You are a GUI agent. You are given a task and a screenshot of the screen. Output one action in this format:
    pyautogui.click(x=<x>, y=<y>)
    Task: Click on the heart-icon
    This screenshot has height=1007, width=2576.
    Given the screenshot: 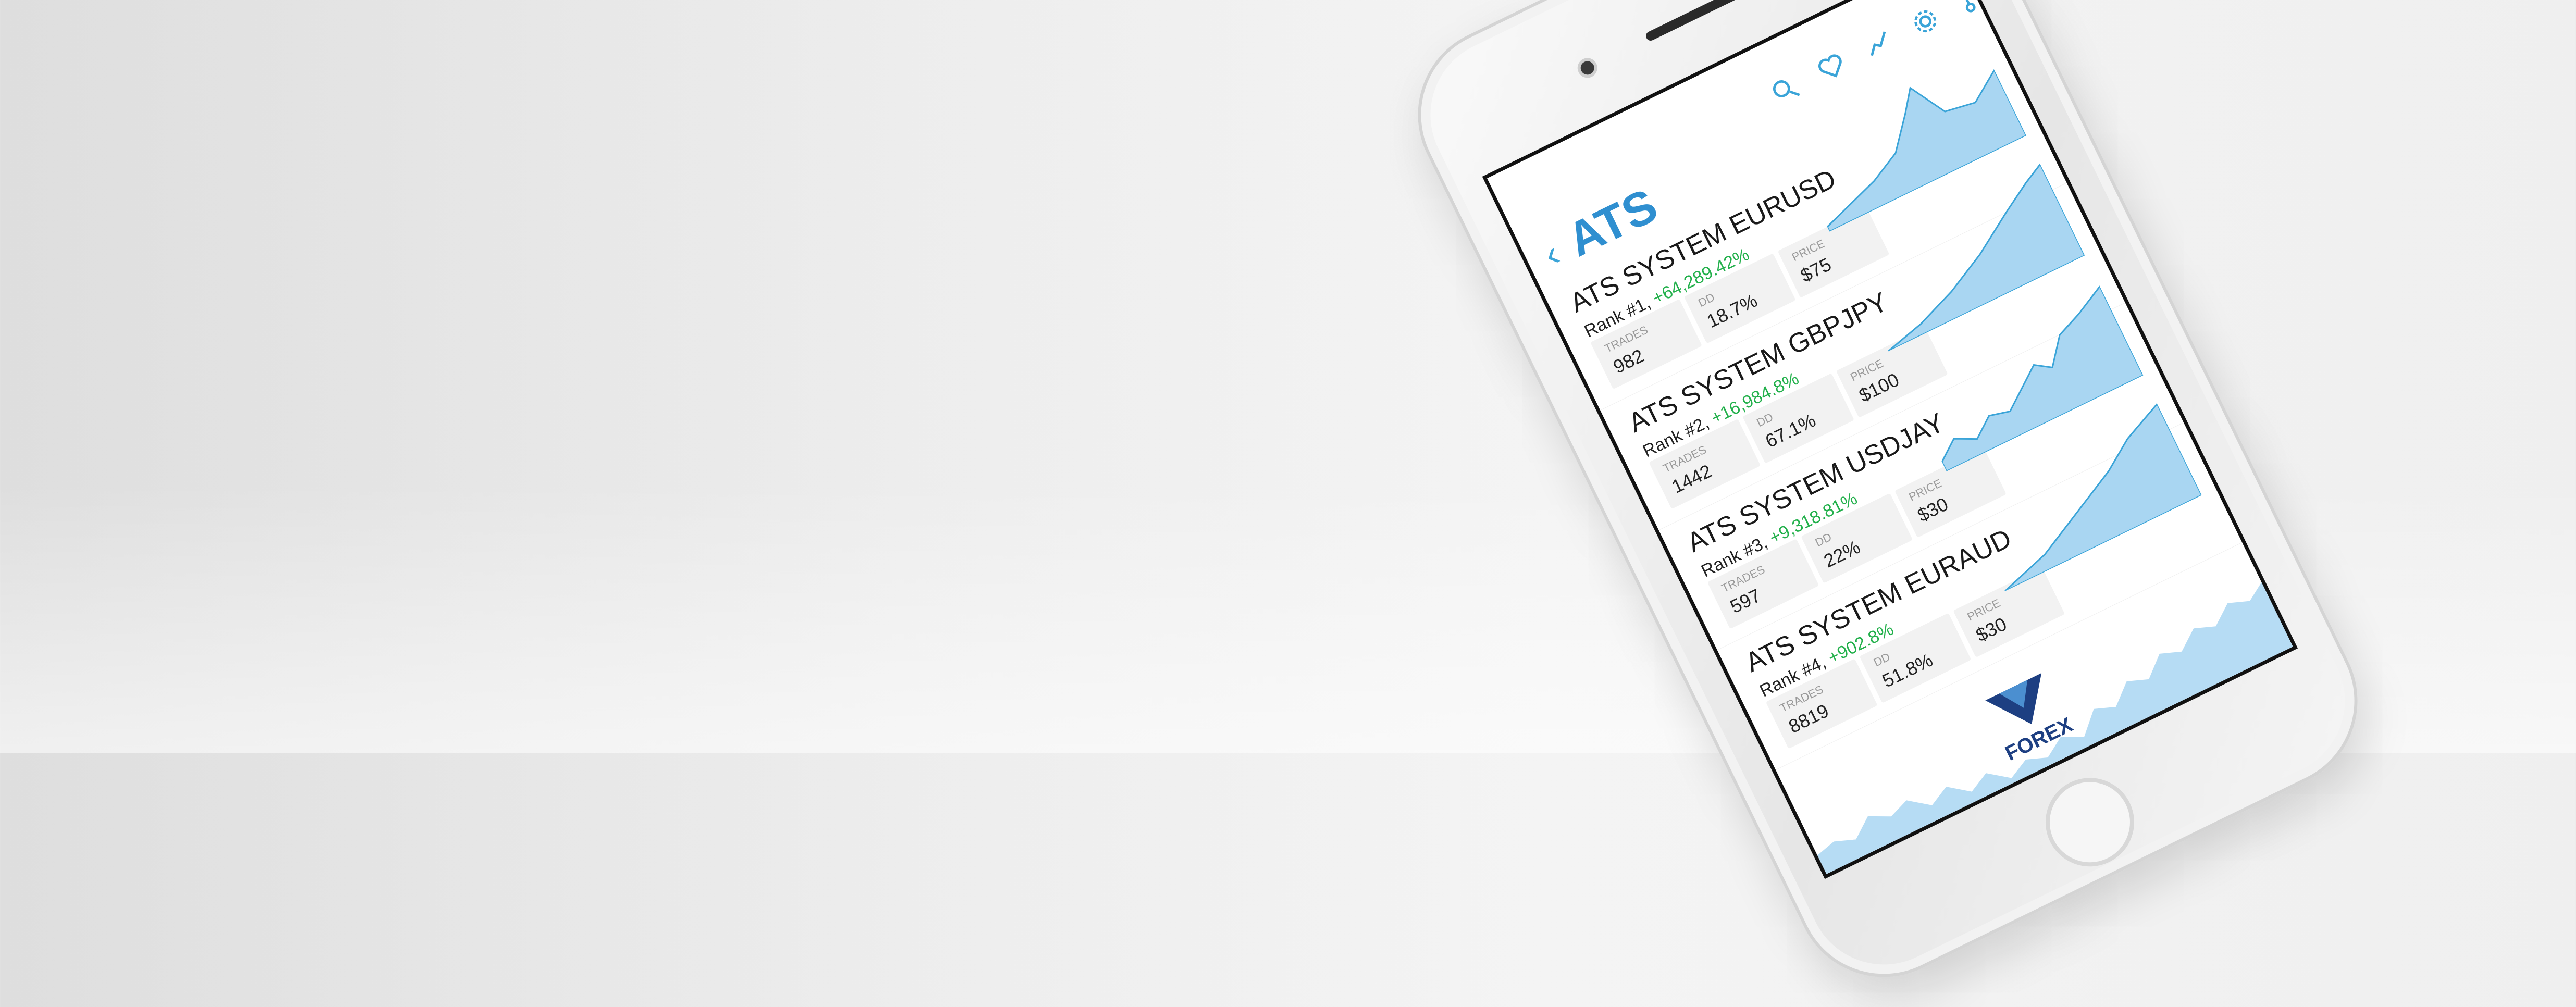 What is the action you would take?
    pyautogui.click(x=1831, y=66)
    